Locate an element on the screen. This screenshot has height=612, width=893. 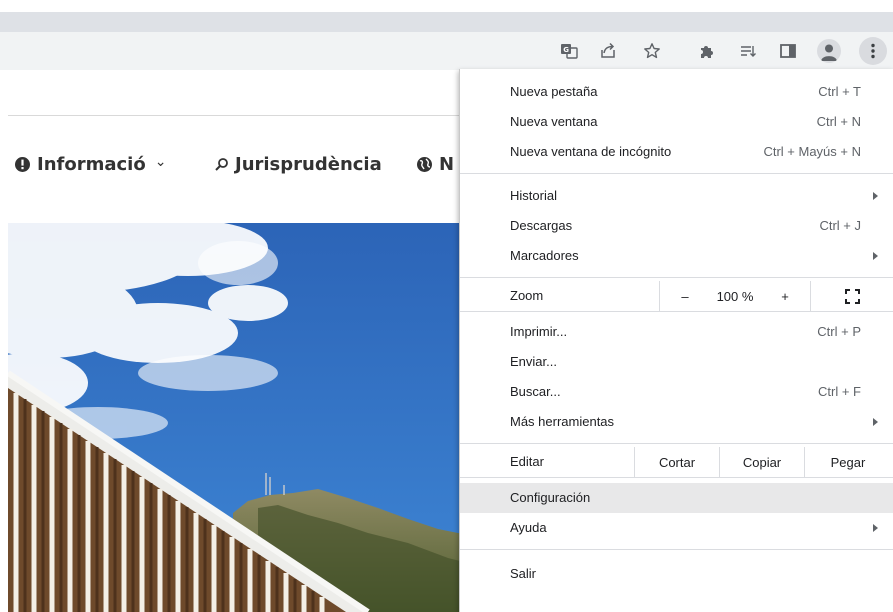
paste-label: Pegar is located at coordinates (848, 462).